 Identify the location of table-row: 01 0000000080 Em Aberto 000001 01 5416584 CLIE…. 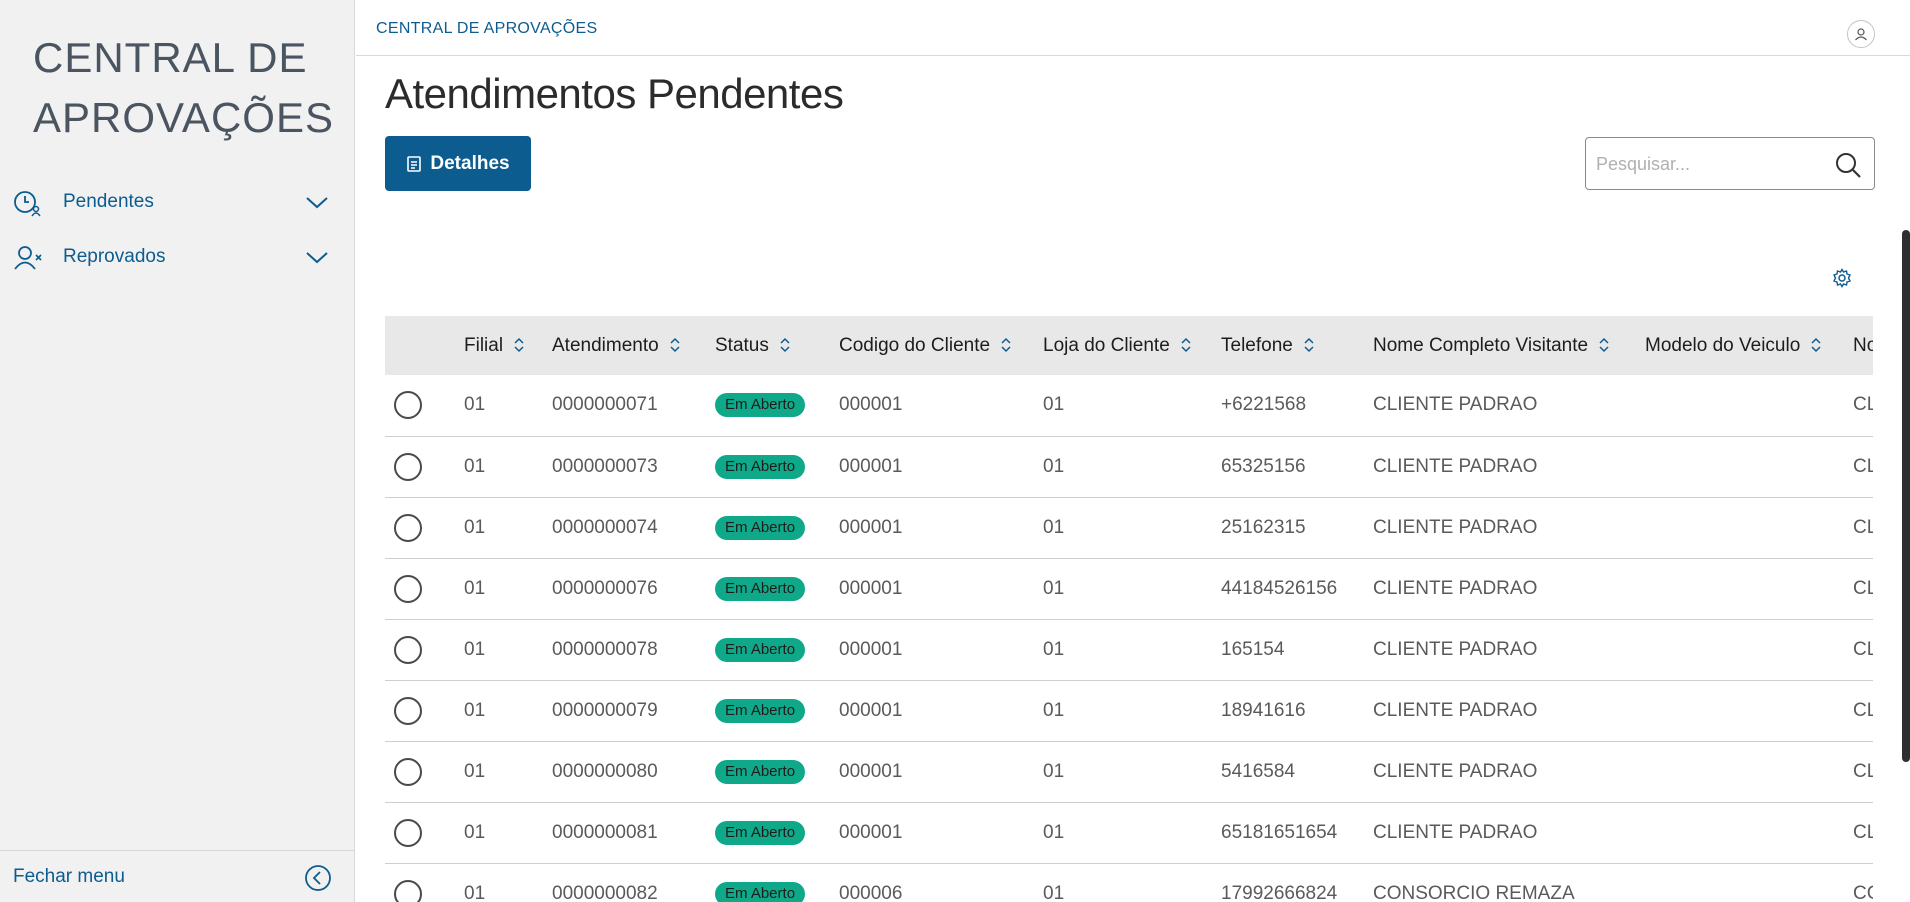
(1129, 771).